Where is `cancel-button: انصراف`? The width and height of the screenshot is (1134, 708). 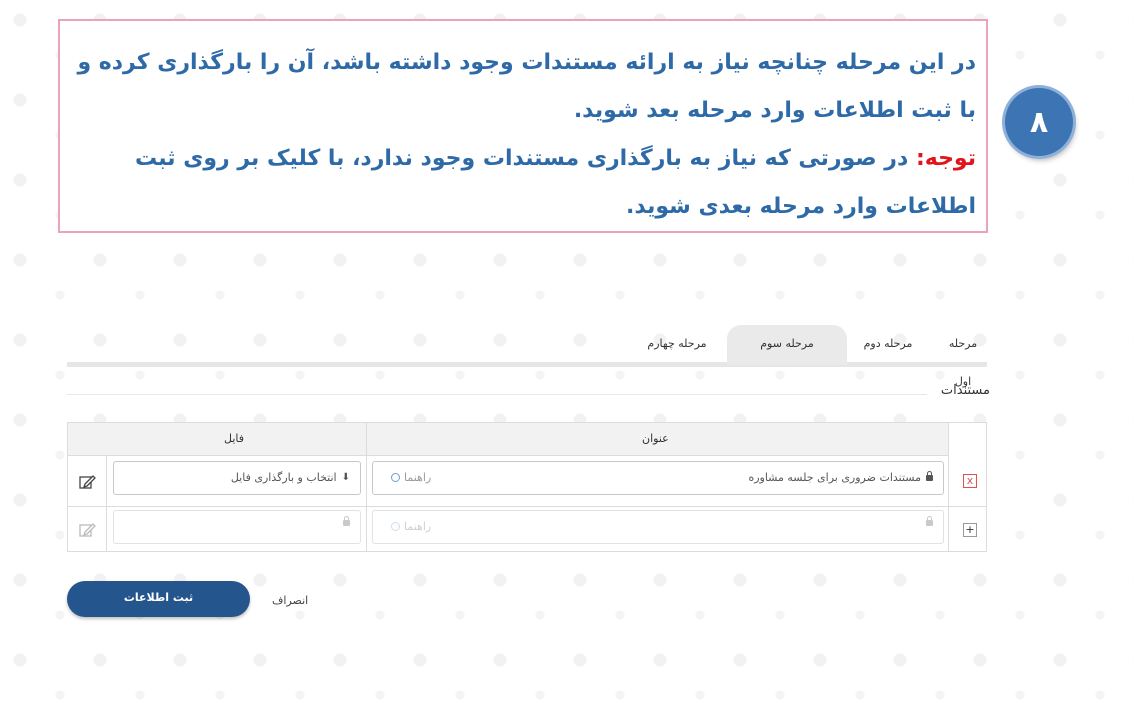
cancel-button: انصراف is located at coordinates (290, 600).